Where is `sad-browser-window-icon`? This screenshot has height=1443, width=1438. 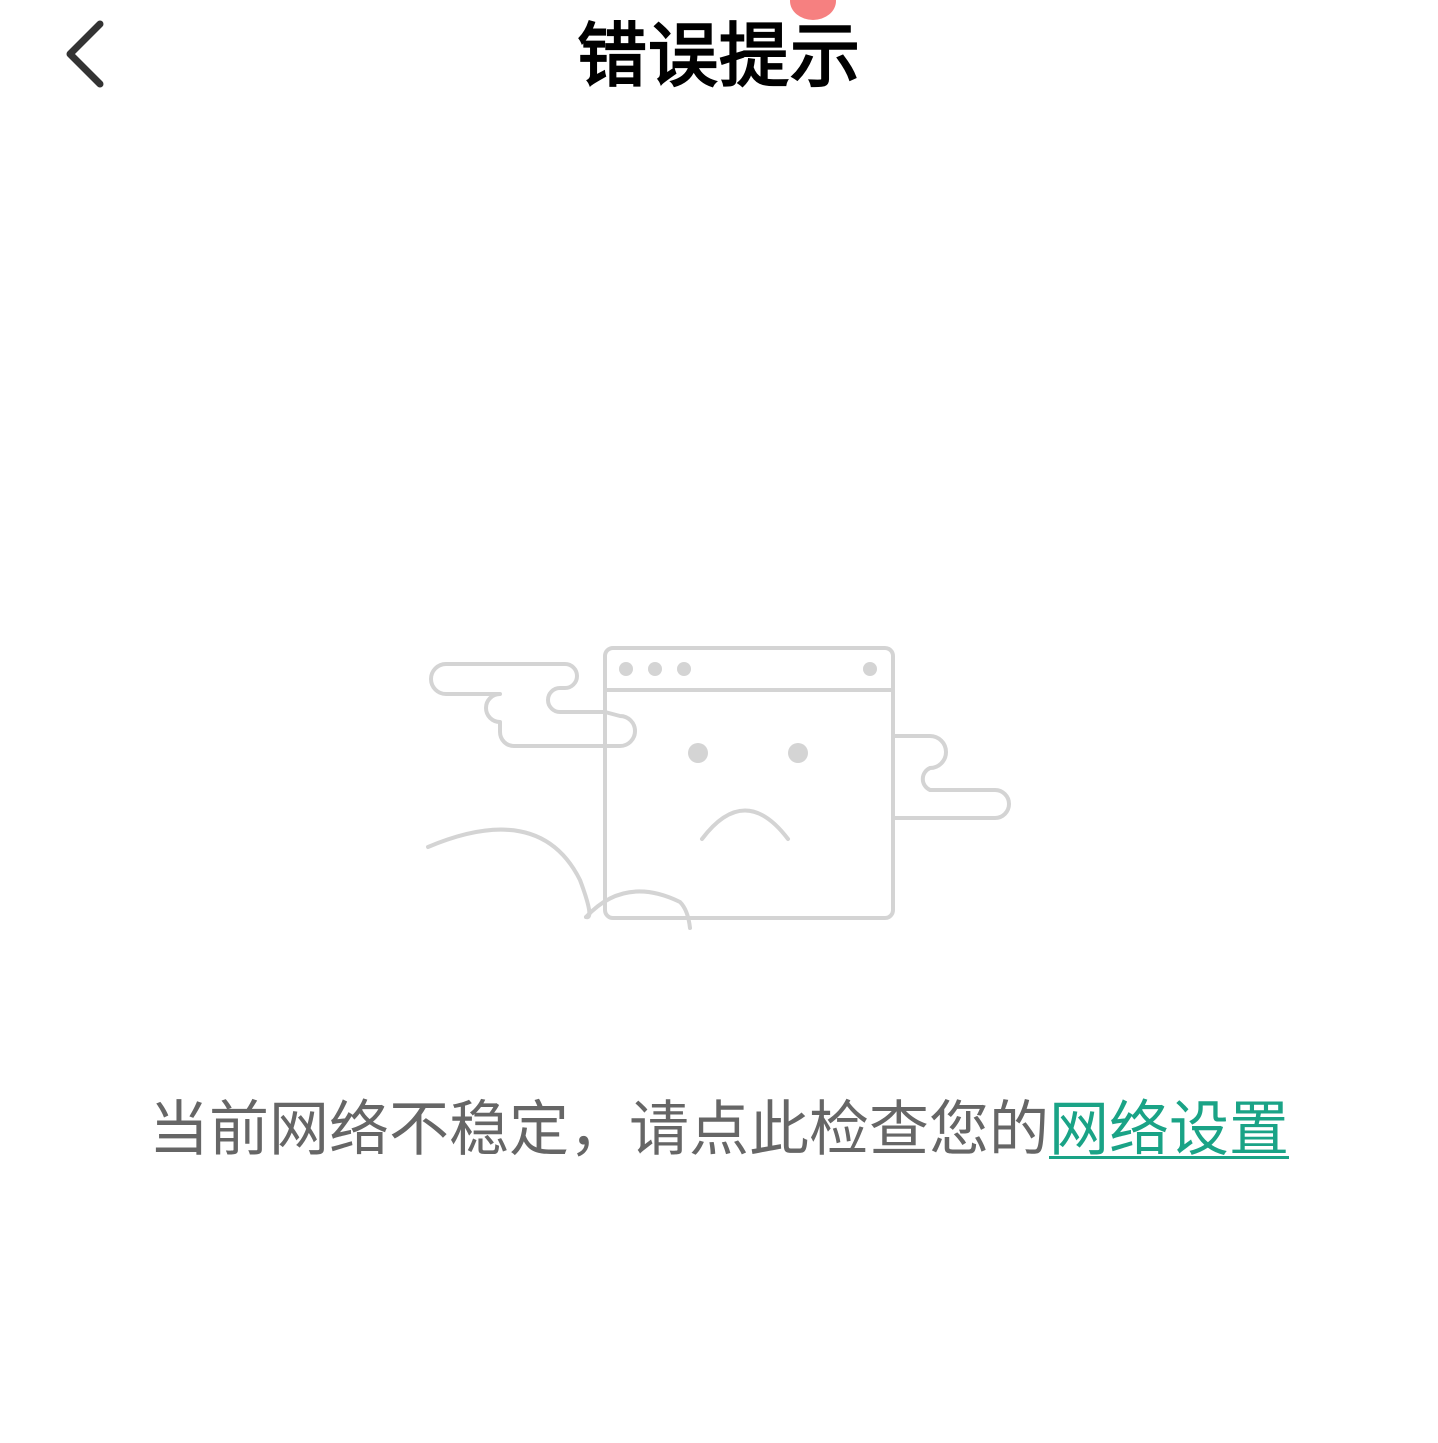 sad-browser-window-icon is located at coordinates (718, 788).